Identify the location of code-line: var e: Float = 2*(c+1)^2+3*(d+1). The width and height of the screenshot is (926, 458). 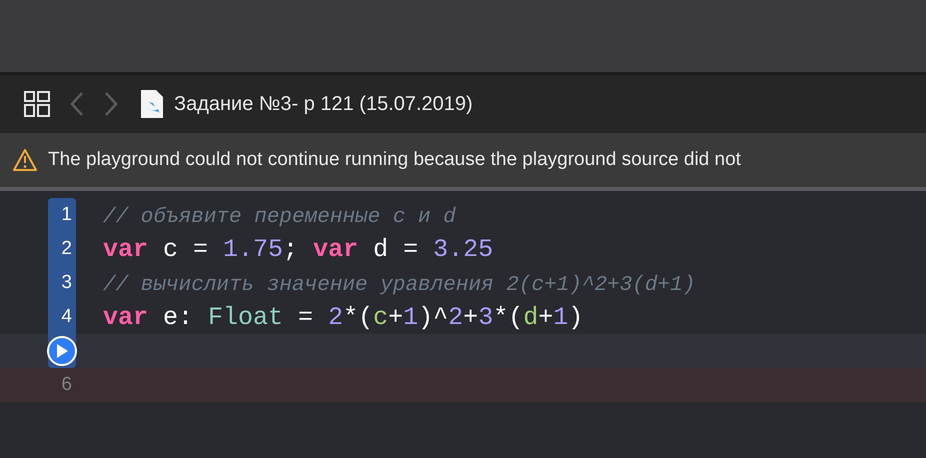
(343, 317).